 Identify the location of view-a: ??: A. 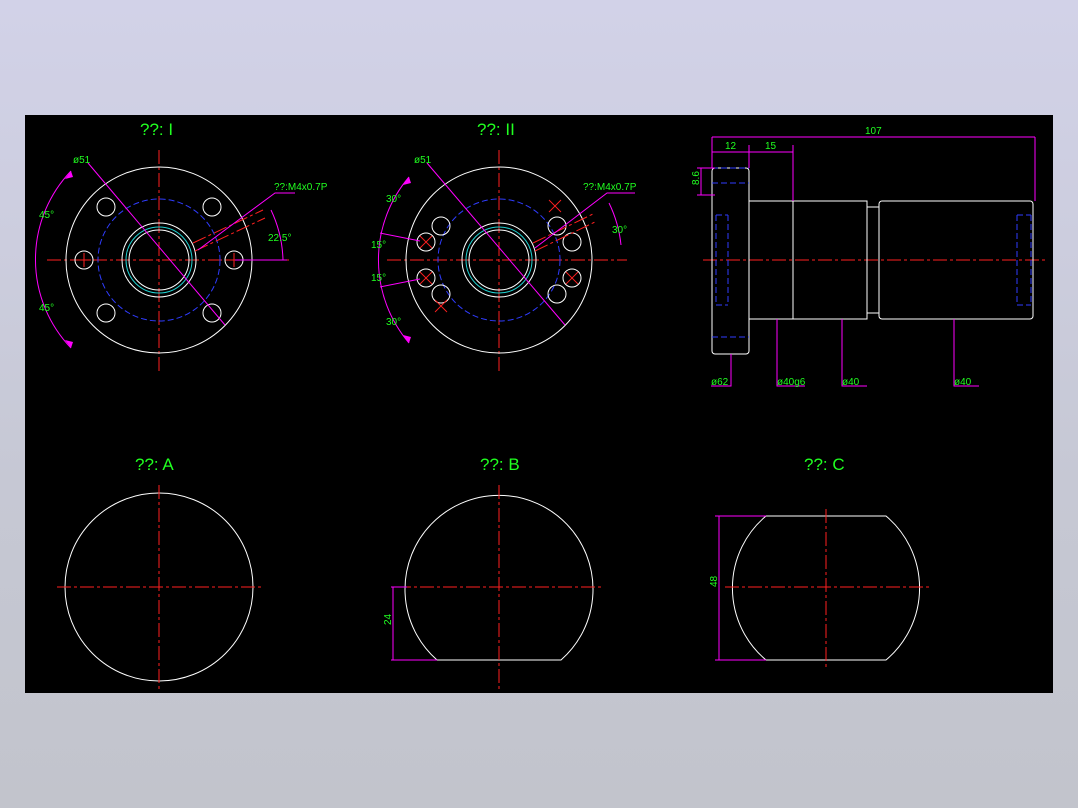
(159, 572).